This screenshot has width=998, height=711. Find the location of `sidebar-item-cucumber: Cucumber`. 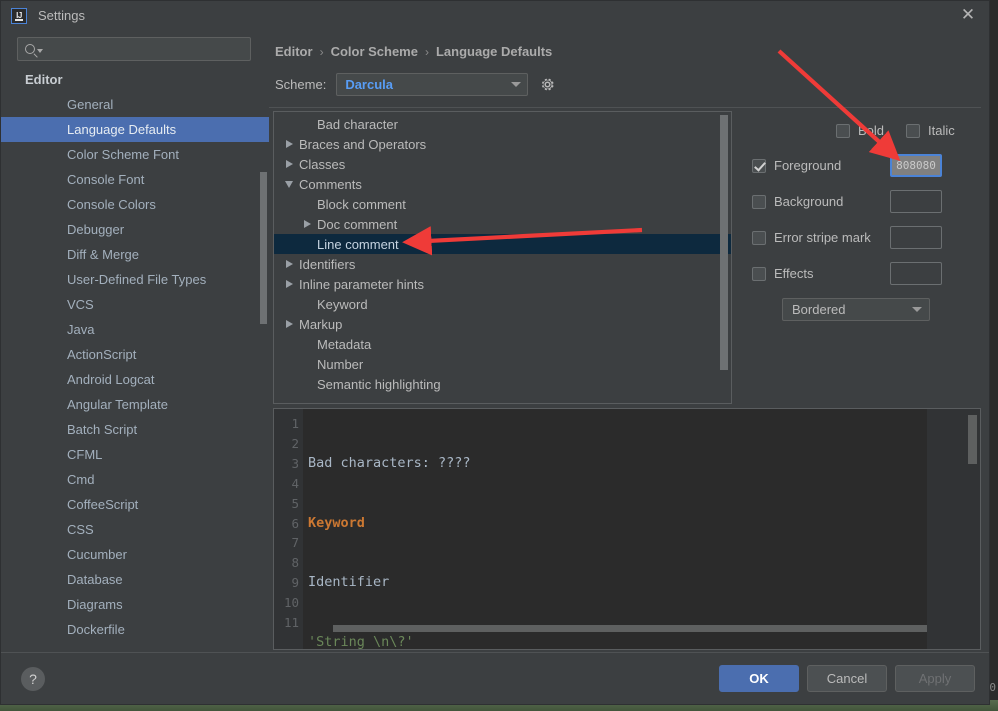

sidebar-item-cucumber: Cucumber is located at coordinates (135, 554).